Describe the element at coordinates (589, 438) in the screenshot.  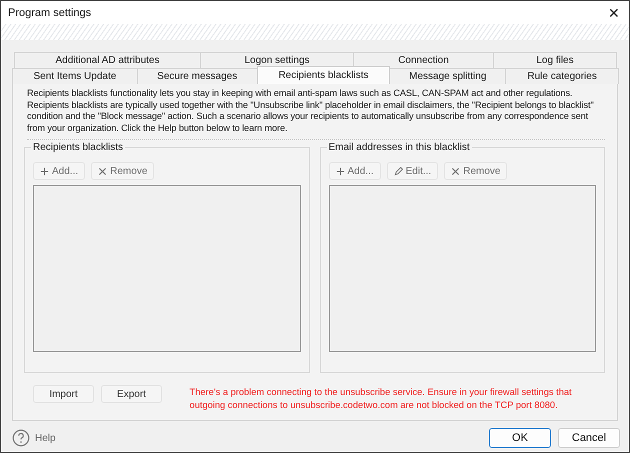
I see `cancel-button: Cancel` at that location.